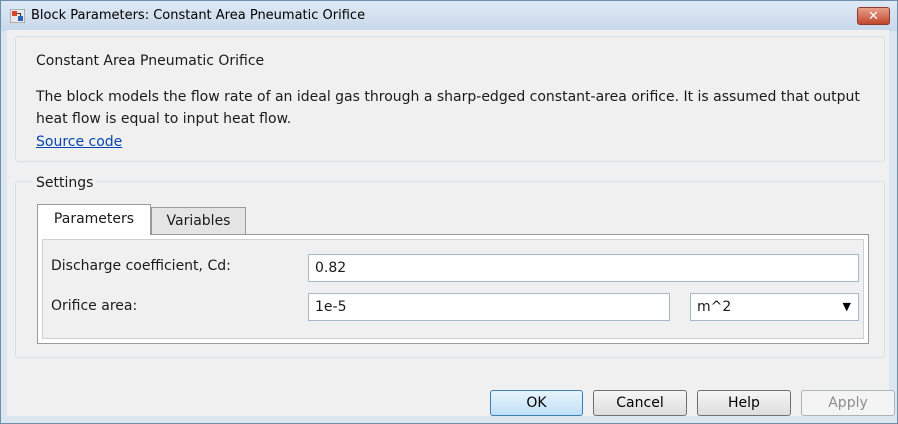 This screenshot has height=424, width=898. What do you see at coordinates (744, 403) in the screenshot?
I see `help-button: Help` at bounding box center [744, 403].